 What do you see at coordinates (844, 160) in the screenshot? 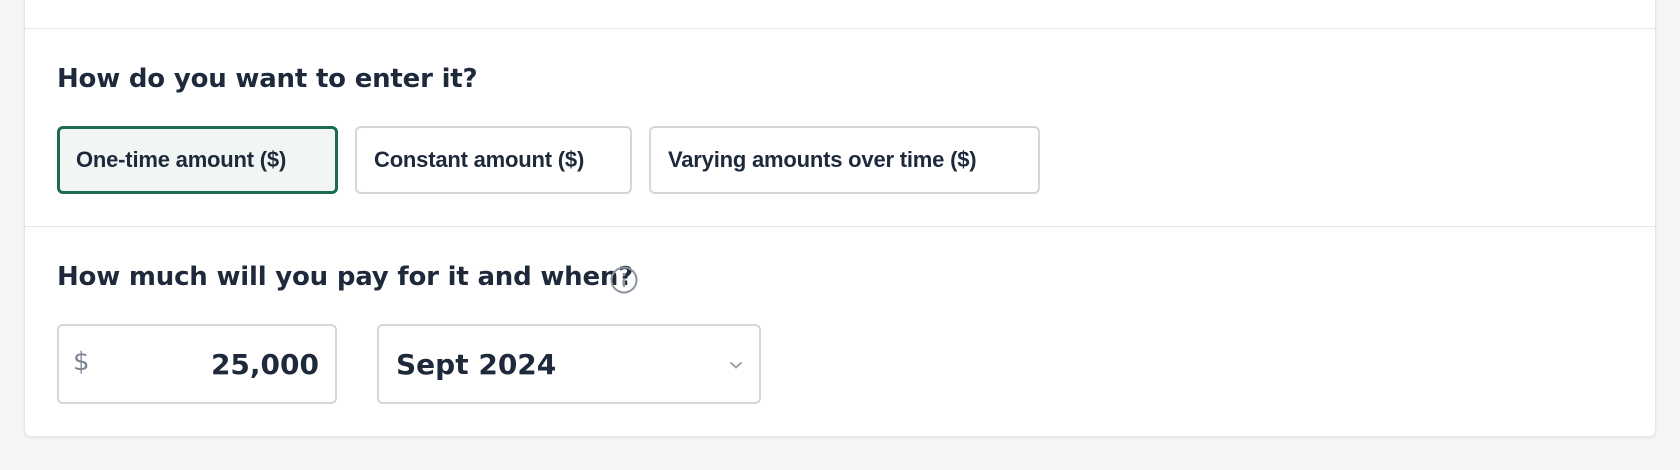
I see `varying-amounts-option: Varying amounts over time ($)` at bounding box center [844, 160].